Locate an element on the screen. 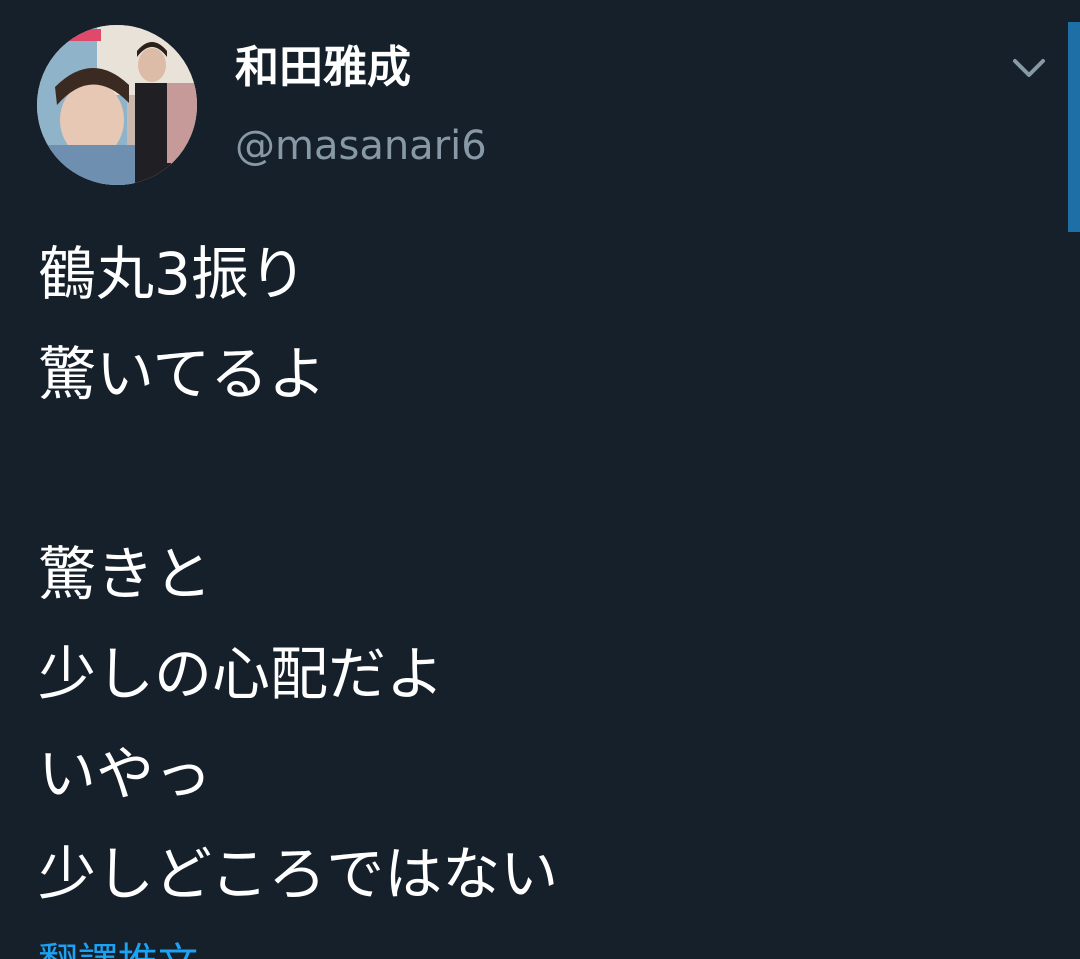 The width and height of the screenshot is (1080, 959). scrollbar is located at coordinates (1074, 127).